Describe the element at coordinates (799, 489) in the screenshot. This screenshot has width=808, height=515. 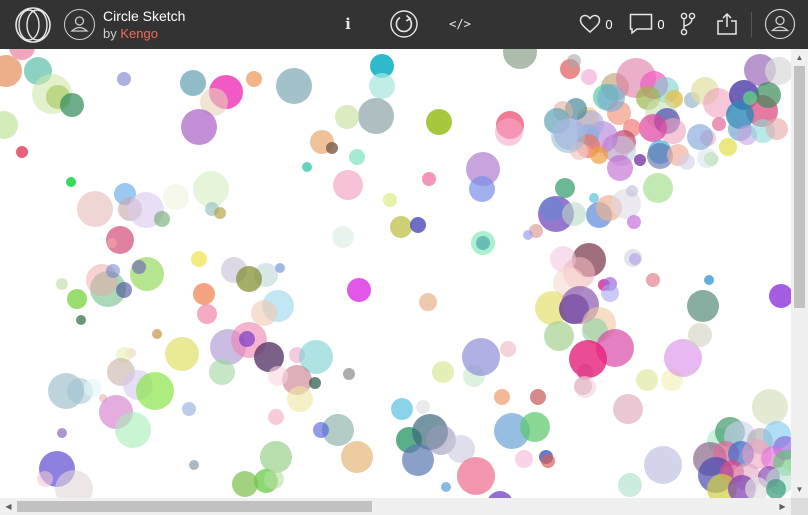
I see `scroll-down-arrow-icon: ▼` at that location.